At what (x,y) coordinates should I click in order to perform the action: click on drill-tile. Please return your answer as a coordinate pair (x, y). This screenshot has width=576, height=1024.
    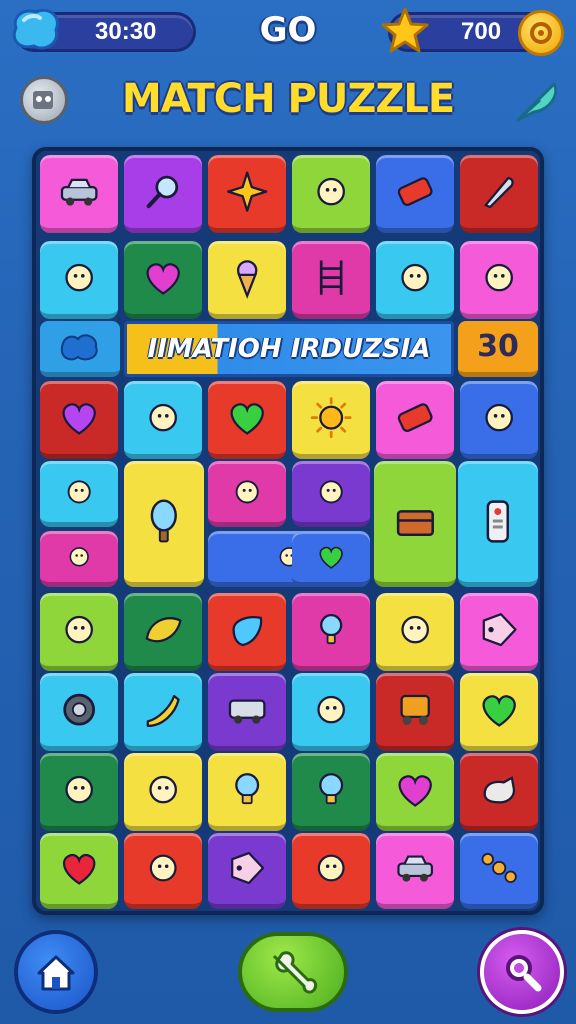
    Looking at the image, I should click on (415, 280).